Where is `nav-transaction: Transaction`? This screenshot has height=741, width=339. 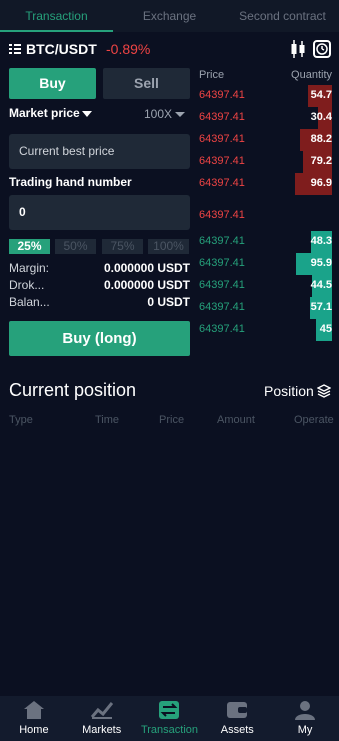 nav-transaction: Transaction is located at coordinates (170, 718).